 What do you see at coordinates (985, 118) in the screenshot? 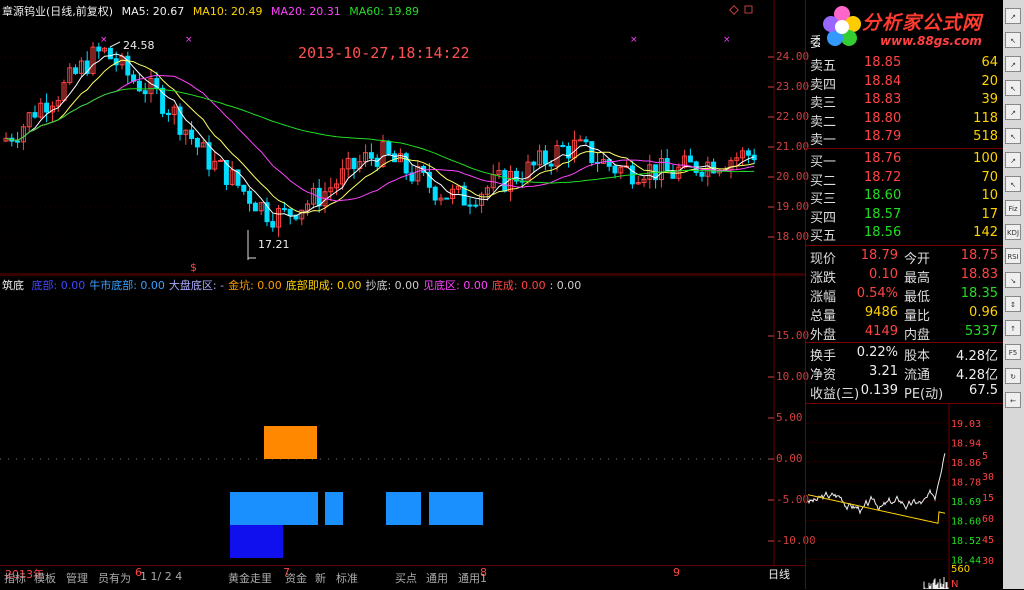
I see `orderbook-volume: 118` at bounding box center [985, 118].